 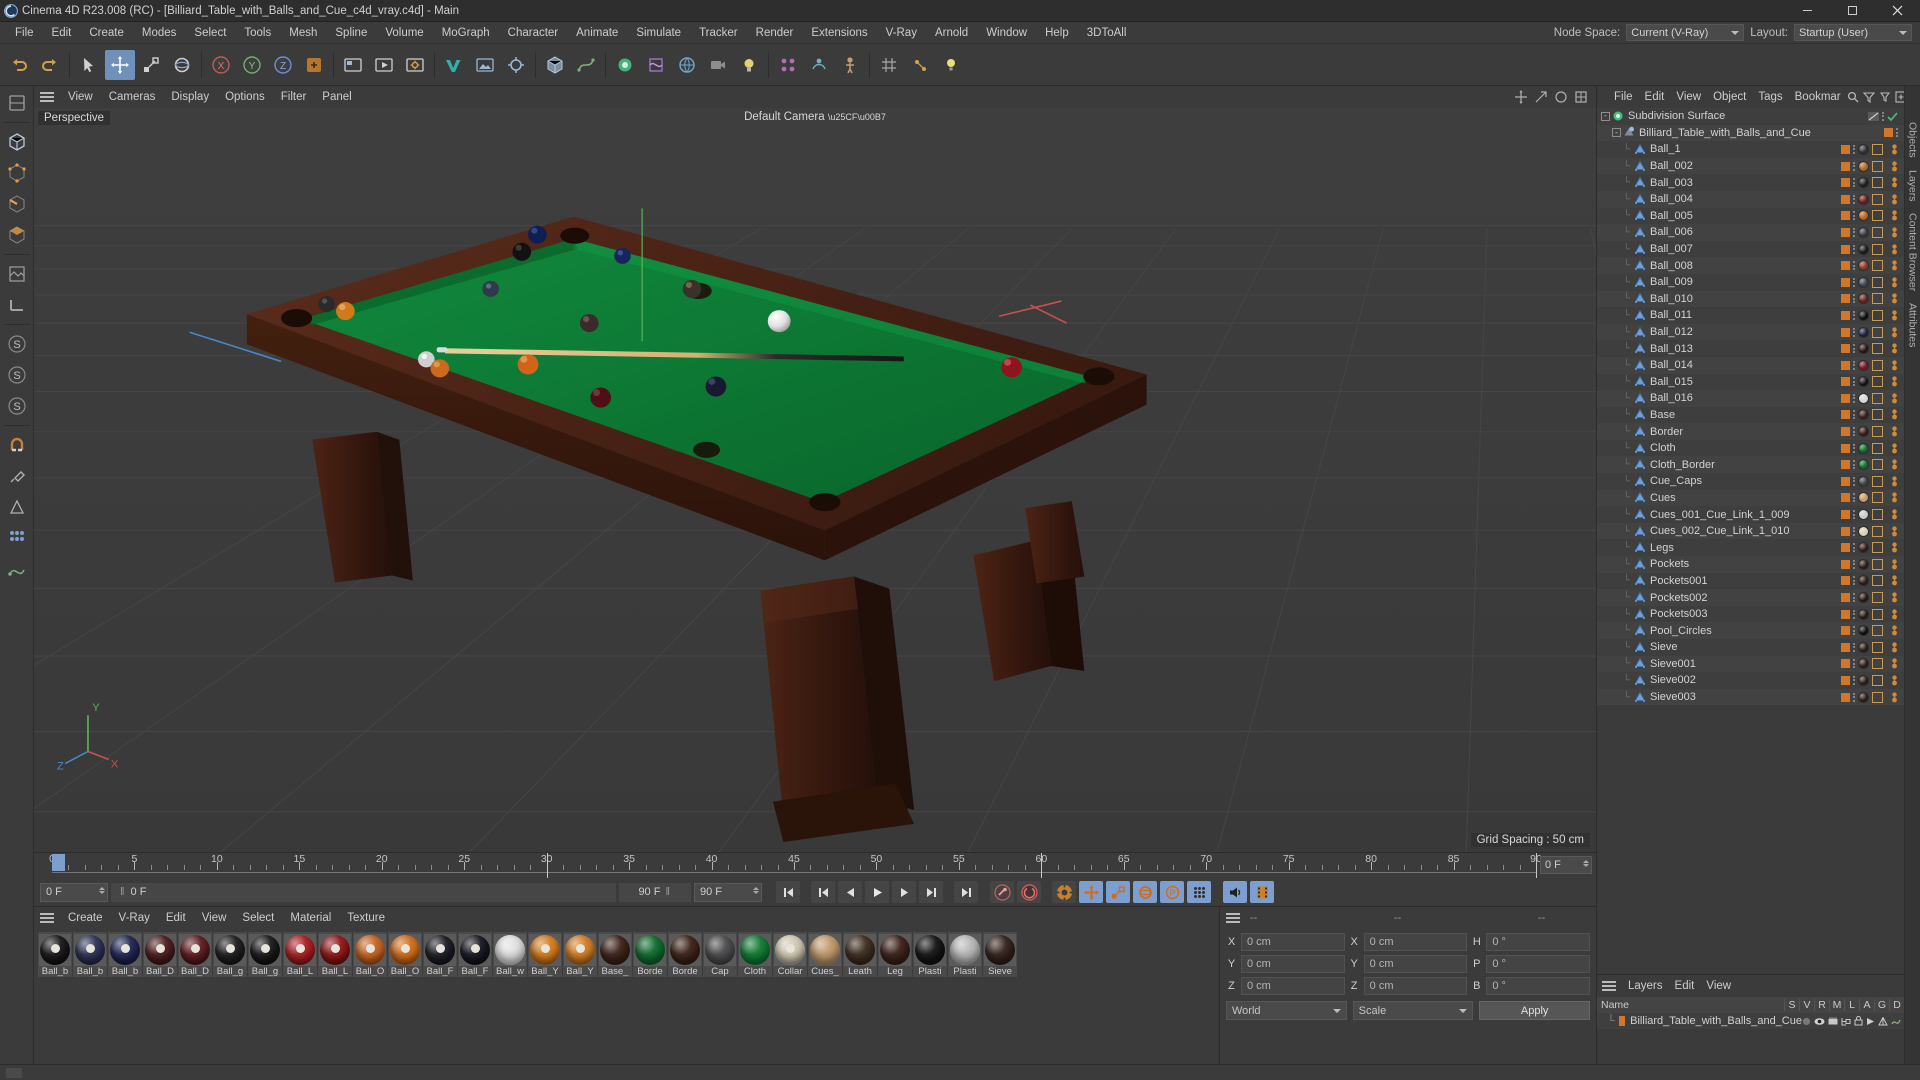 I want to click on layer-menu-icon, so click(x=1609, y=986).